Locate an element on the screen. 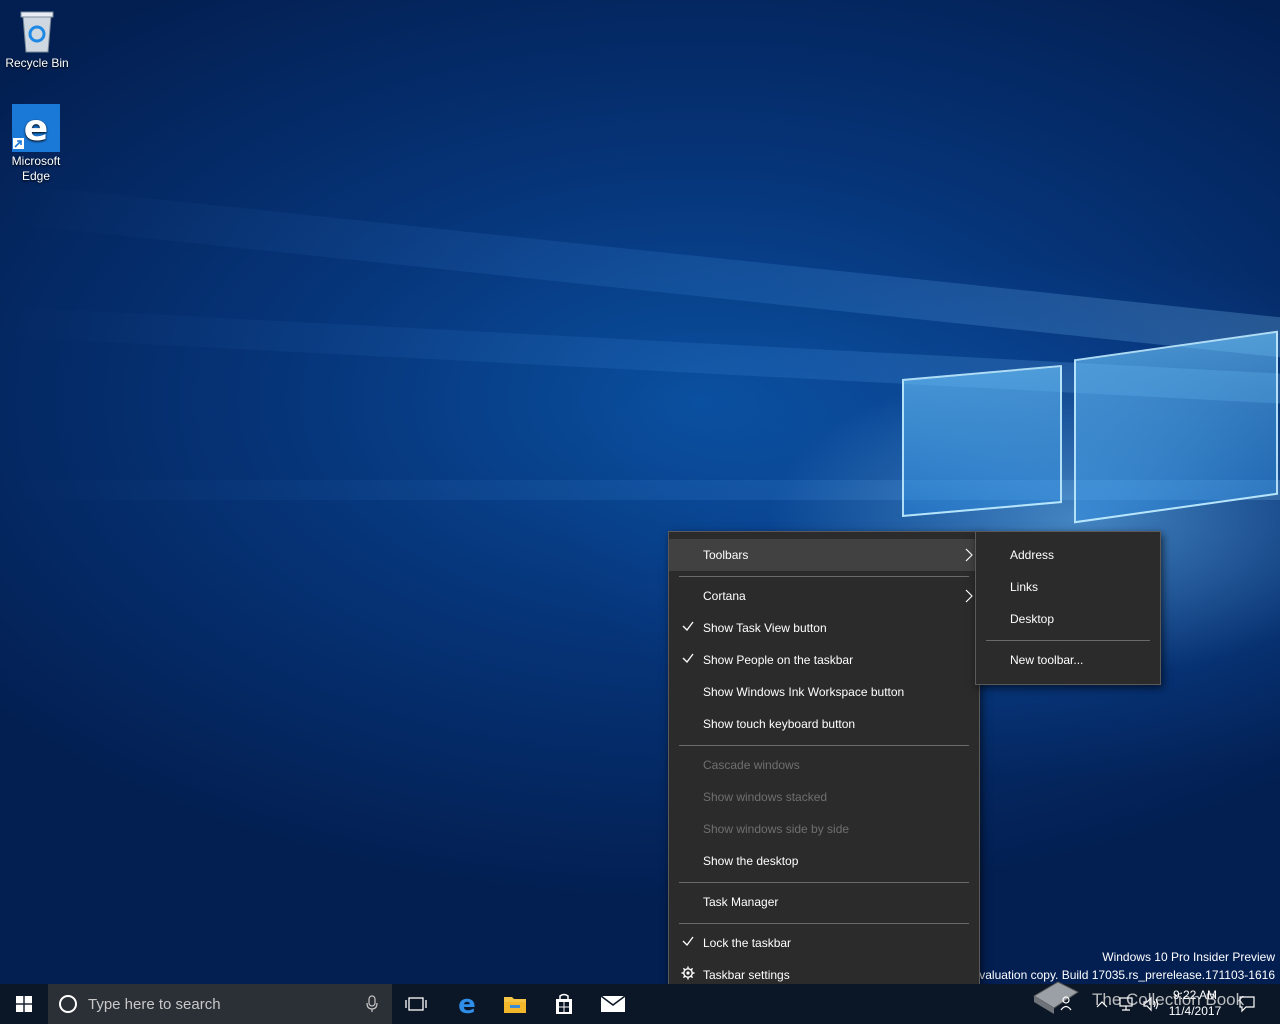 The image size is (1280, 1024). menu-item-show-touch-keyboard: Show touch keyboard button is located at coordinates (824, 724).